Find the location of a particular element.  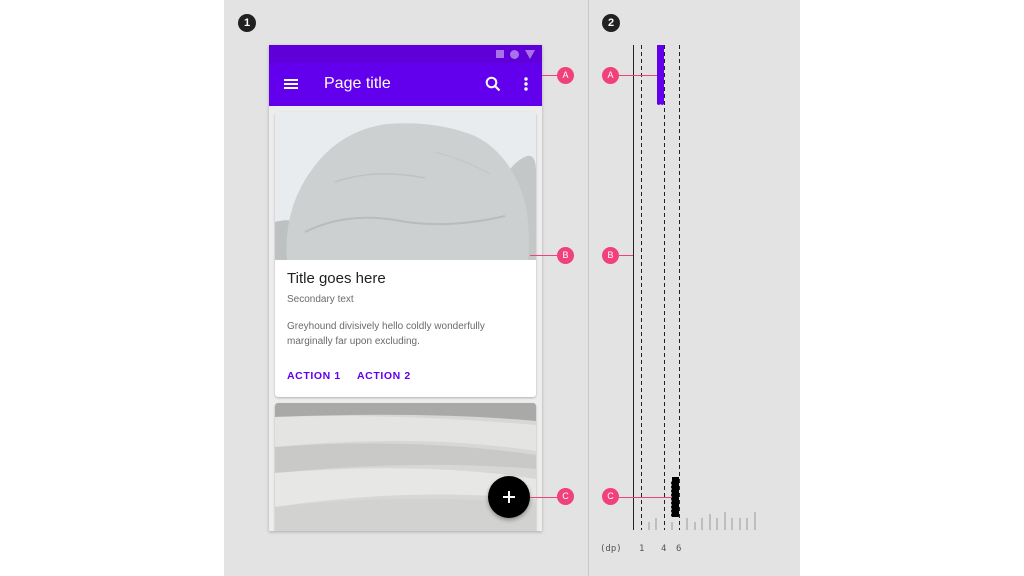

status-square-icon is located at coordinates (500, 54).